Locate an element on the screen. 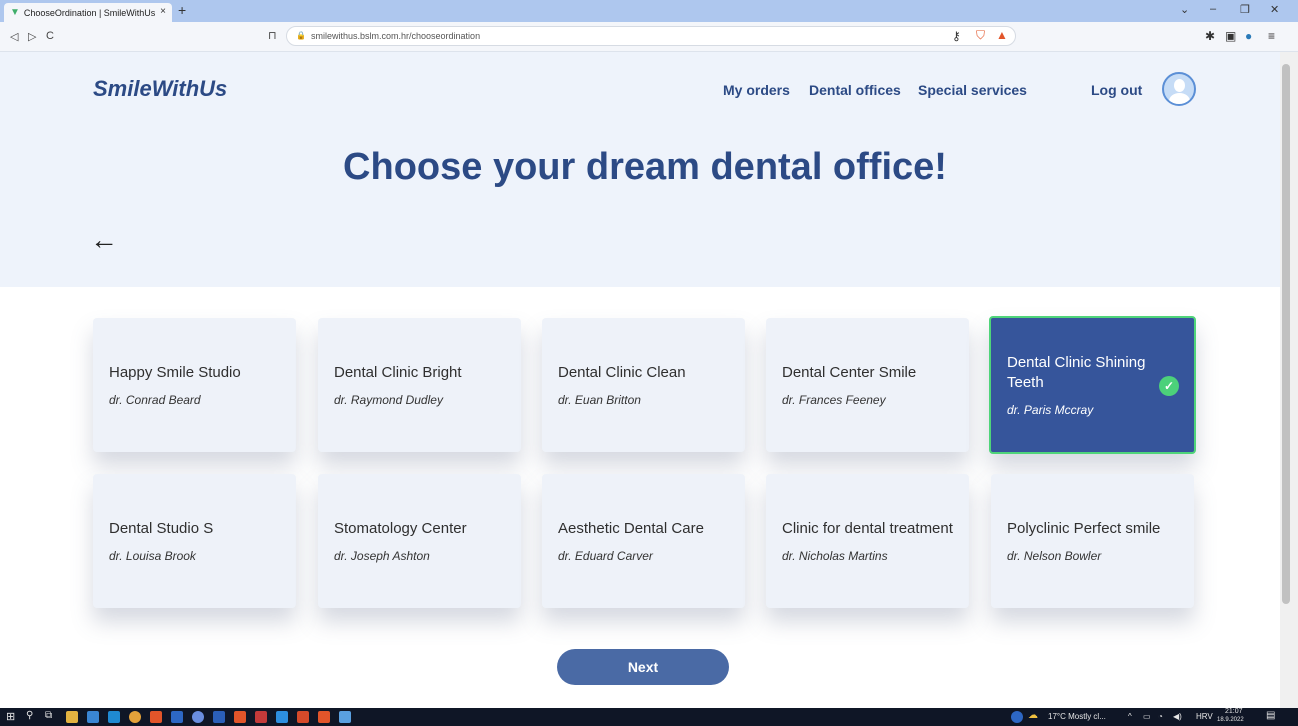  language-indicator: HRV is located at coordinates (1204, 716).